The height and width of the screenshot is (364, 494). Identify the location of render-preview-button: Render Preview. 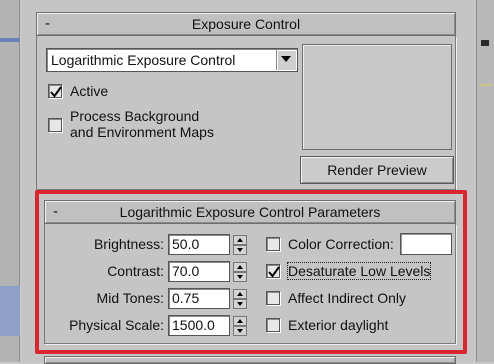
(377, 170).